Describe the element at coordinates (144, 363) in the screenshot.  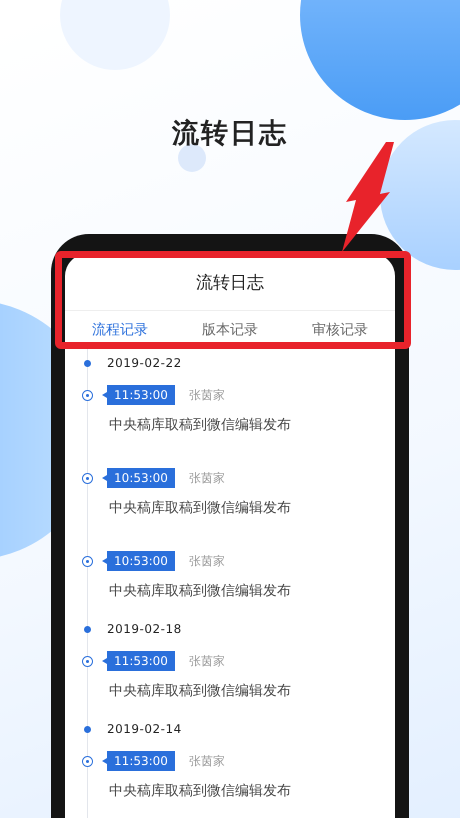
I see `date-label: 2019-02-22` at that location.